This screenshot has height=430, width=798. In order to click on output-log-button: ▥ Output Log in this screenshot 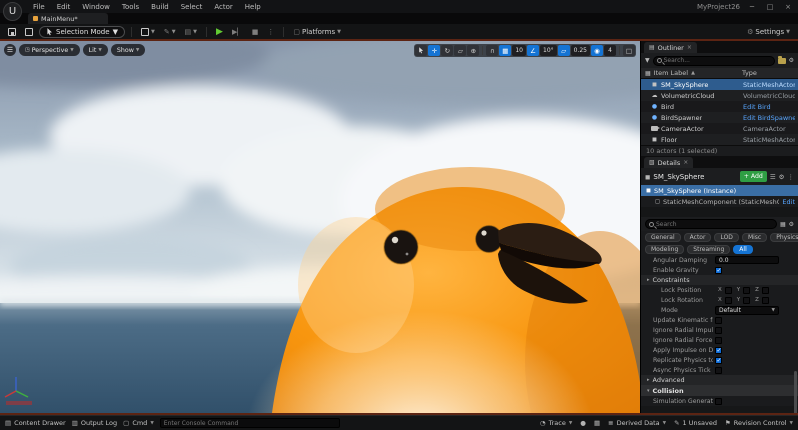, I will do `click(94, 423)`.